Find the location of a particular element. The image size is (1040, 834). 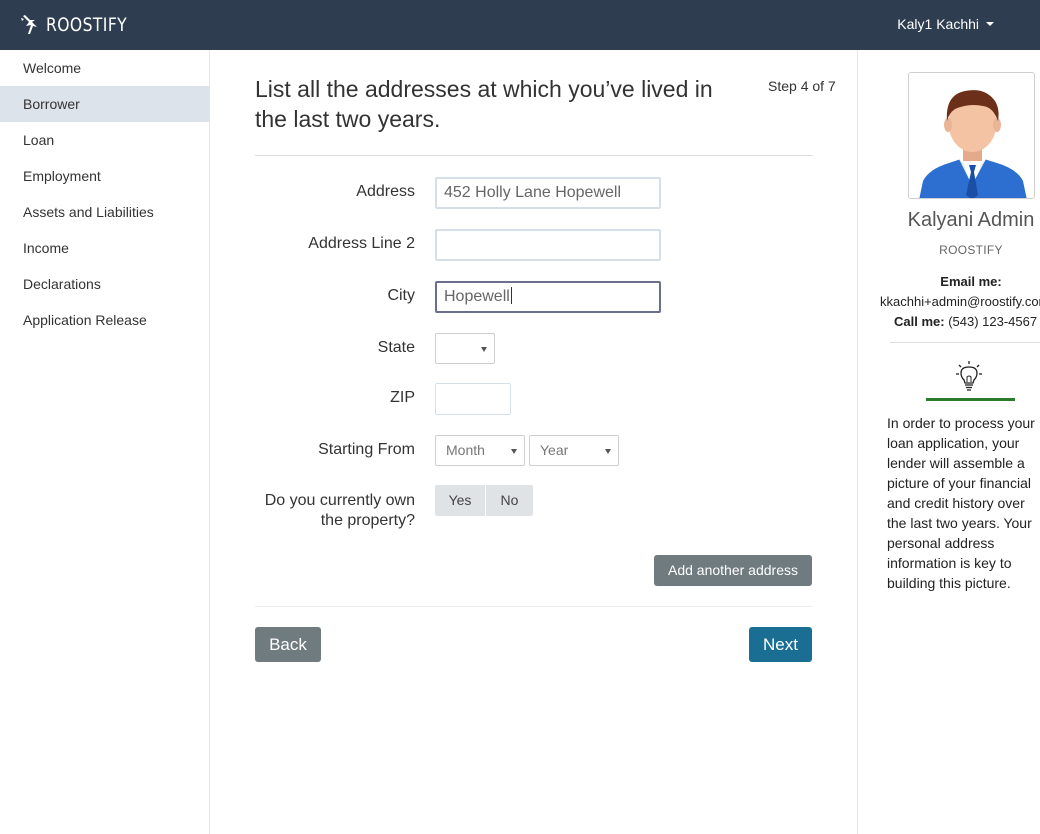

sidebar-item-employment: Employment is located at coordinates (104, 176).